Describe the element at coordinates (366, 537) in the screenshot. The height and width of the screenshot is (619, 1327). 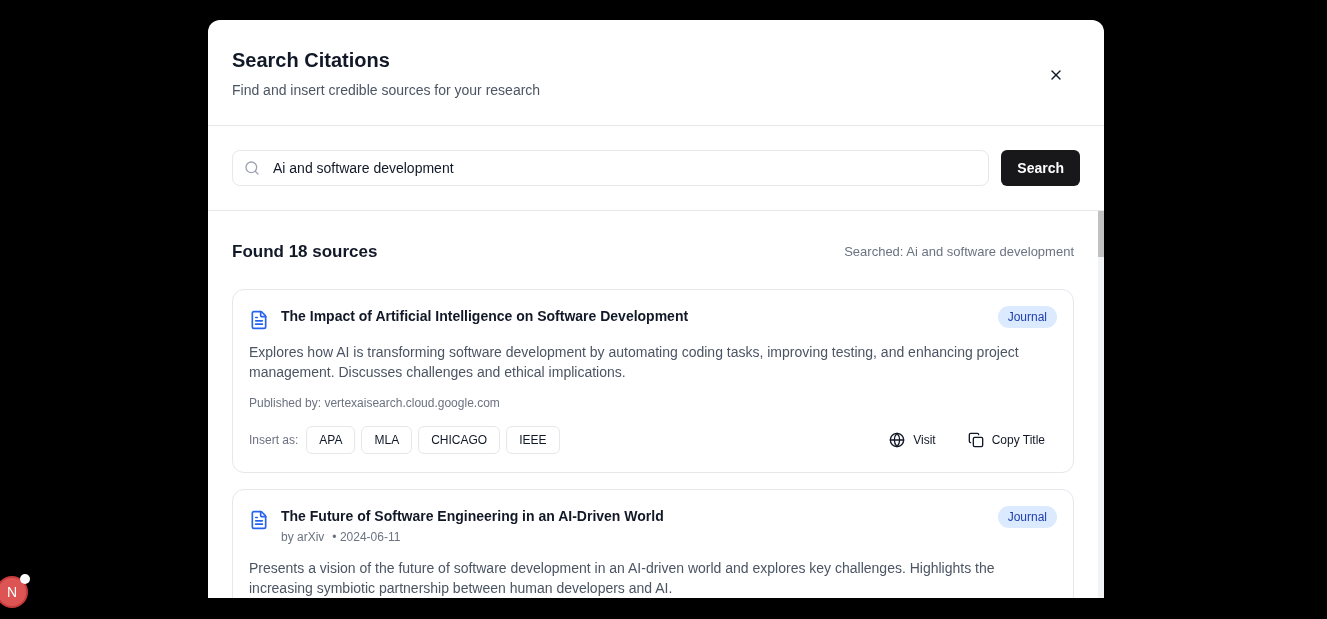
I see `source-date: • 2024-06-11` at that location.